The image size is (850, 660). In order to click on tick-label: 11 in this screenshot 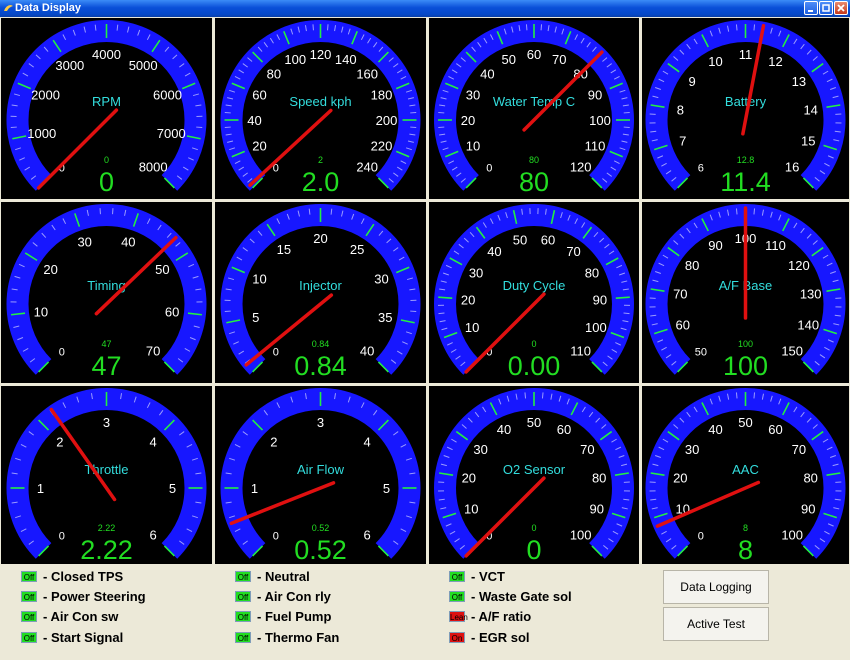, I will do `click(746, 54)`.